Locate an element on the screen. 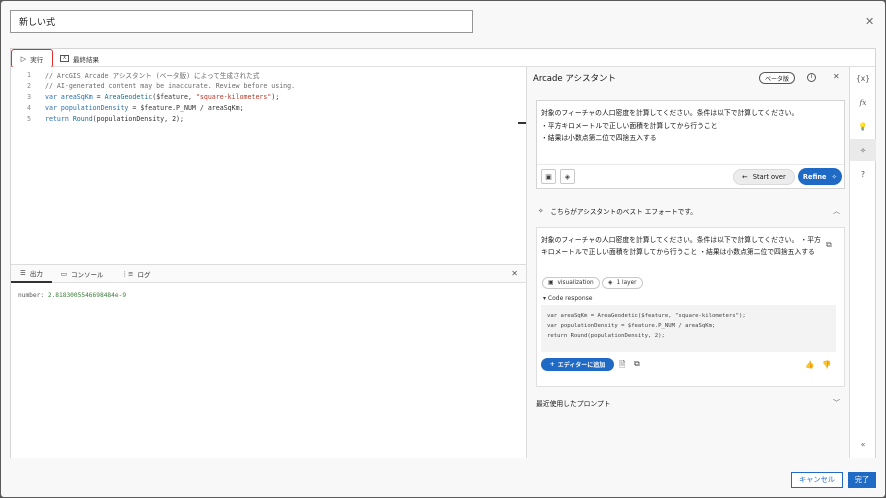 This screenshot has height=498, width=886. editor-tabs: ▷ 実行 X 最終結果 is located at coordinates (443, 58).